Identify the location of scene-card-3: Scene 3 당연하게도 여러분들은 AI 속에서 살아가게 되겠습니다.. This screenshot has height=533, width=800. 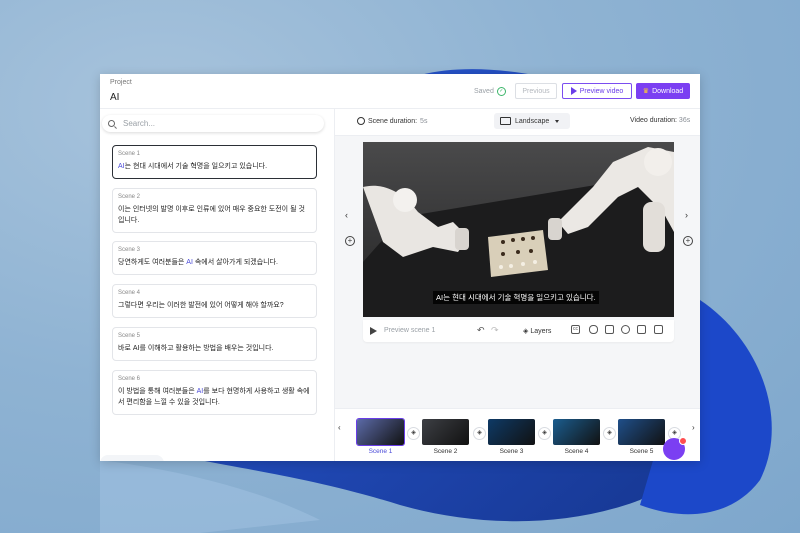
(214, 258).